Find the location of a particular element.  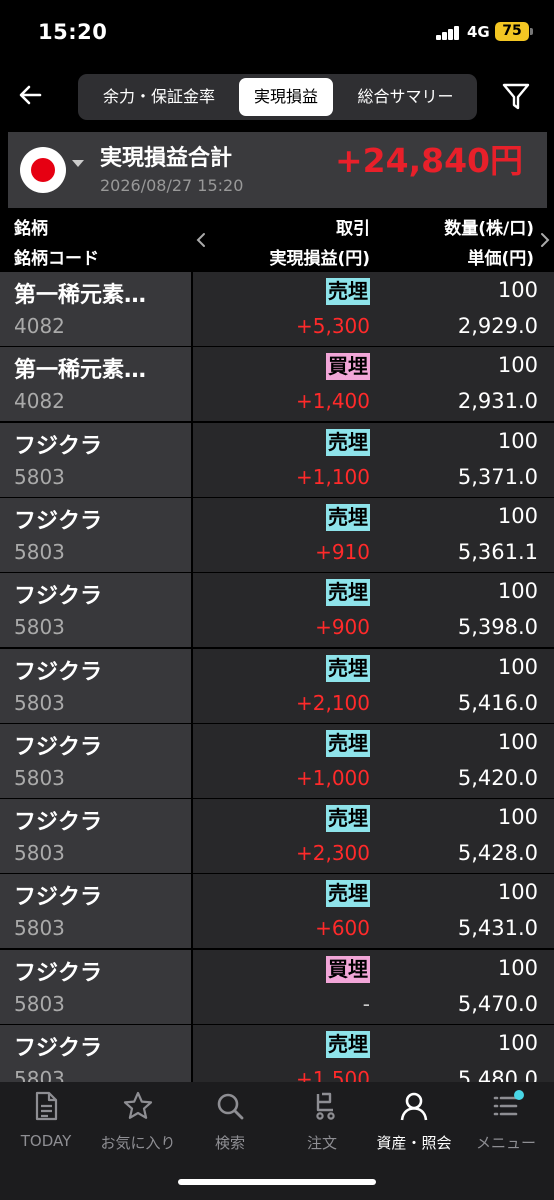

values-cell: 売埋 +2,100 100 5,416.0 is located at coordinates (373, 685).